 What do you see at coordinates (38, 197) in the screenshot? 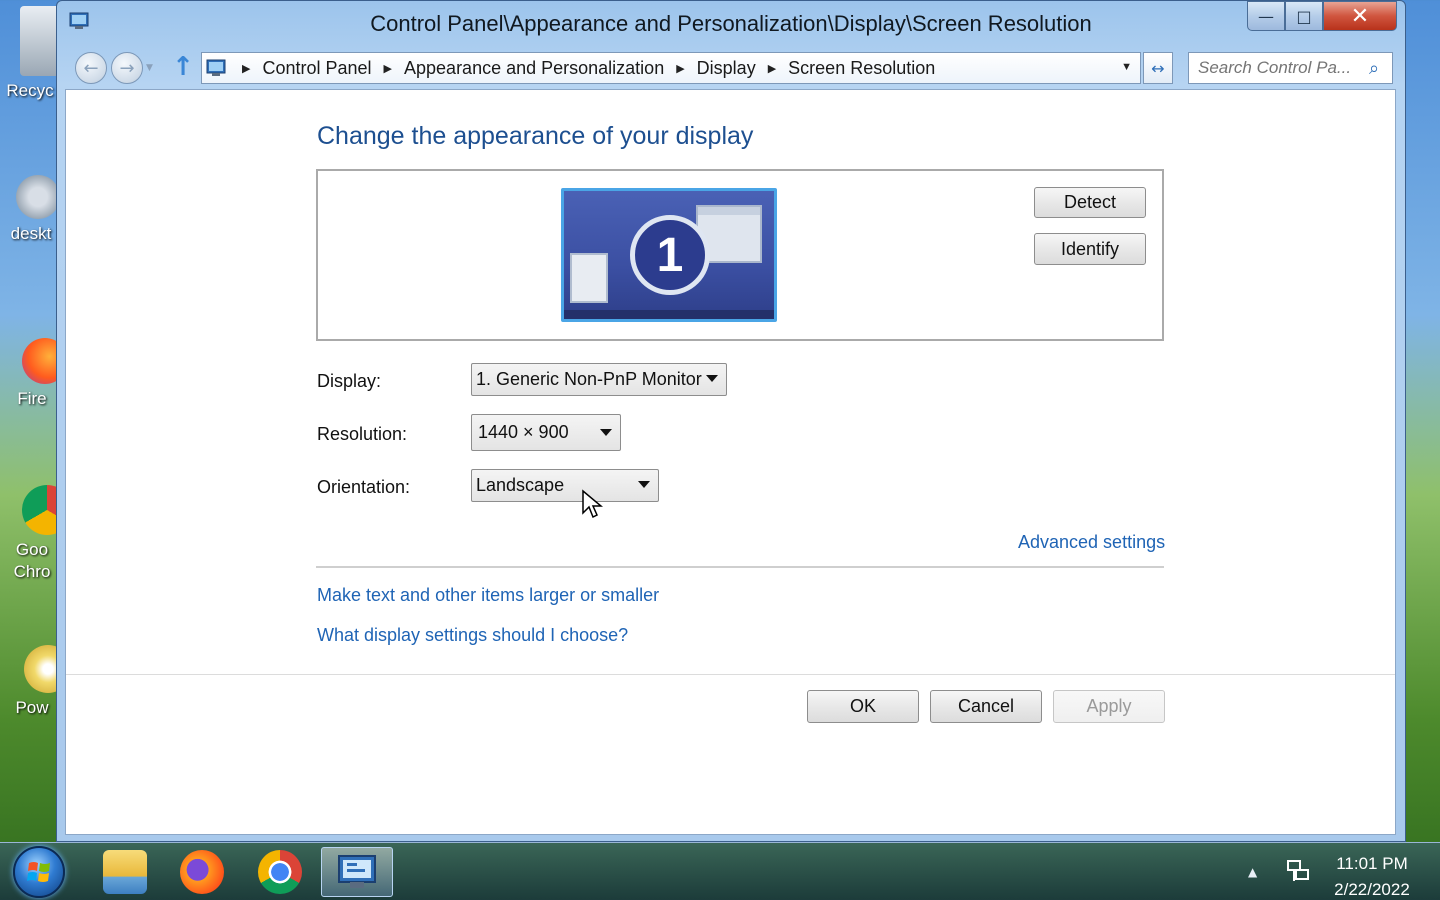
I see `gear-icon` at bounding box center [38, 197].